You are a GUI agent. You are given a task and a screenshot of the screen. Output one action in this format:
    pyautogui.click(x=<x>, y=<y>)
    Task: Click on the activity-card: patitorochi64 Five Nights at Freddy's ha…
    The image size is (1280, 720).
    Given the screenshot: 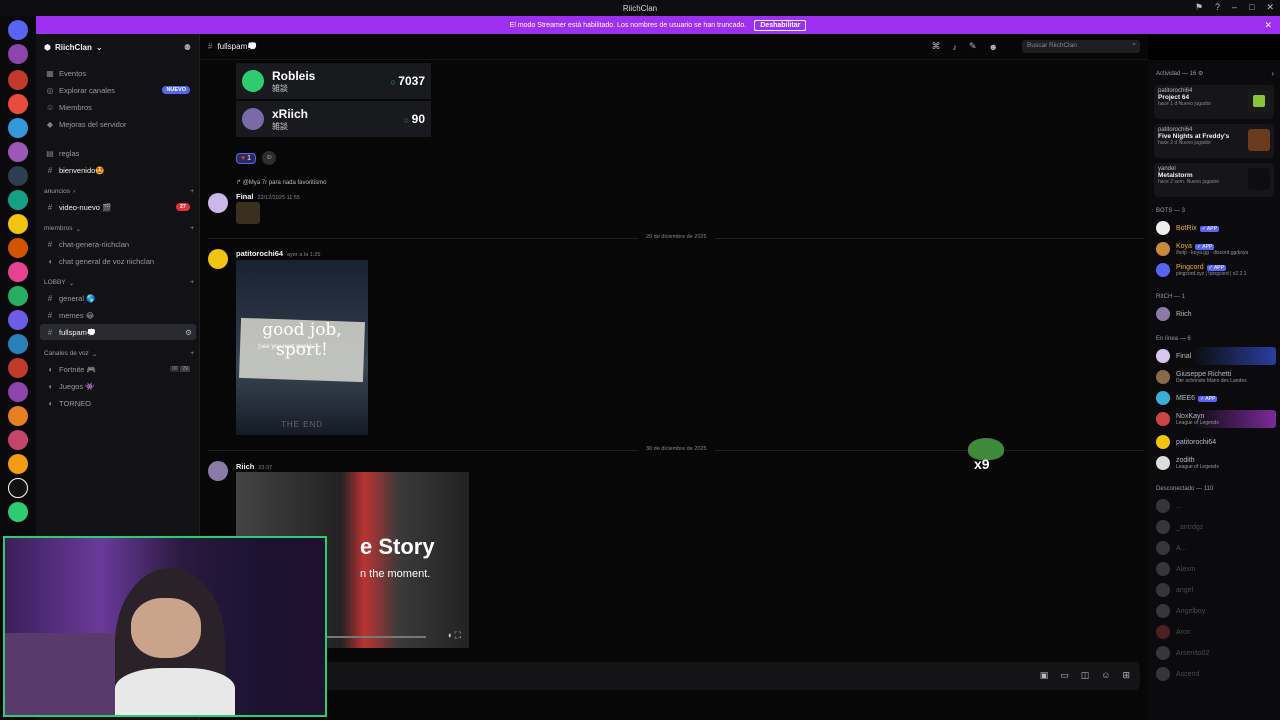 What is the action you would take?
    pyautogui.click(x=1214, y=141)
    